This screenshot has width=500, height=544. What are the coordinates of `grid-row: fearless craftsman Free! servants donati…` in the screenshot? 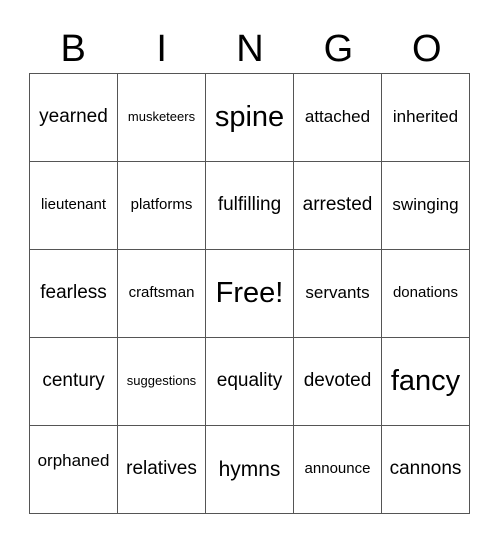 It's located at (249, 293).